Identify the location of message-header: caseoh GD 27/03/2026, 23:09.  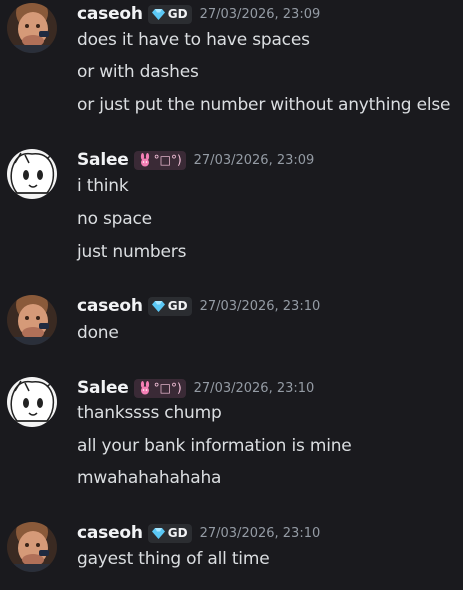
(198, 14).